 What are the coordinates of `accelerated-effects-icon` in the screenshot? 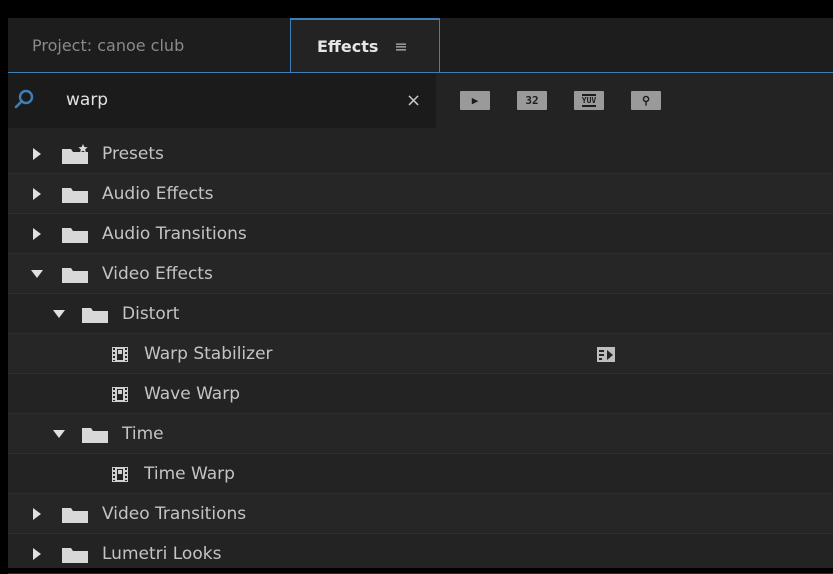 It's located at (606, 354).